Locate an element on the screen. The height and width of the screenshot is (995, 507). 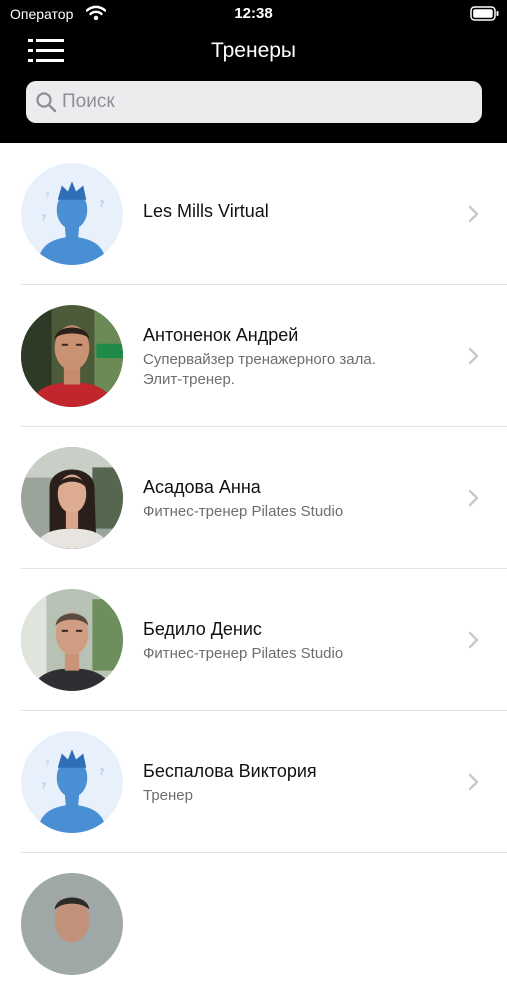
battery-icon is located at coordinates (484, 13).